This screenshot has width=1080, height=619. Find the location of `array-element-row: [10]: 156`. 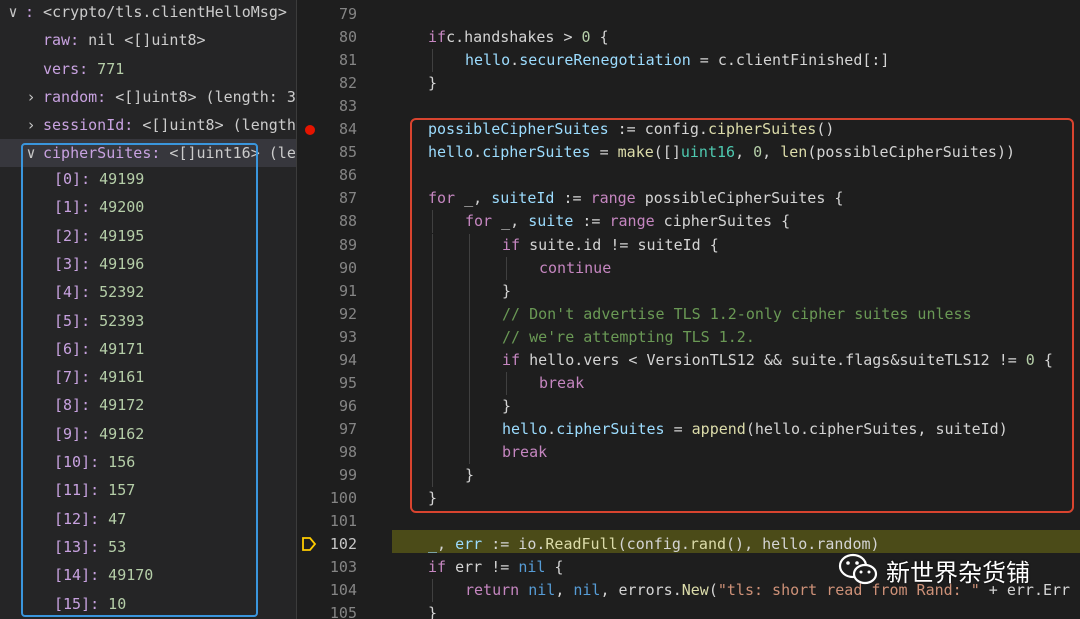

array-element-row: [10]: 156 is located at coordinates (148, 462).